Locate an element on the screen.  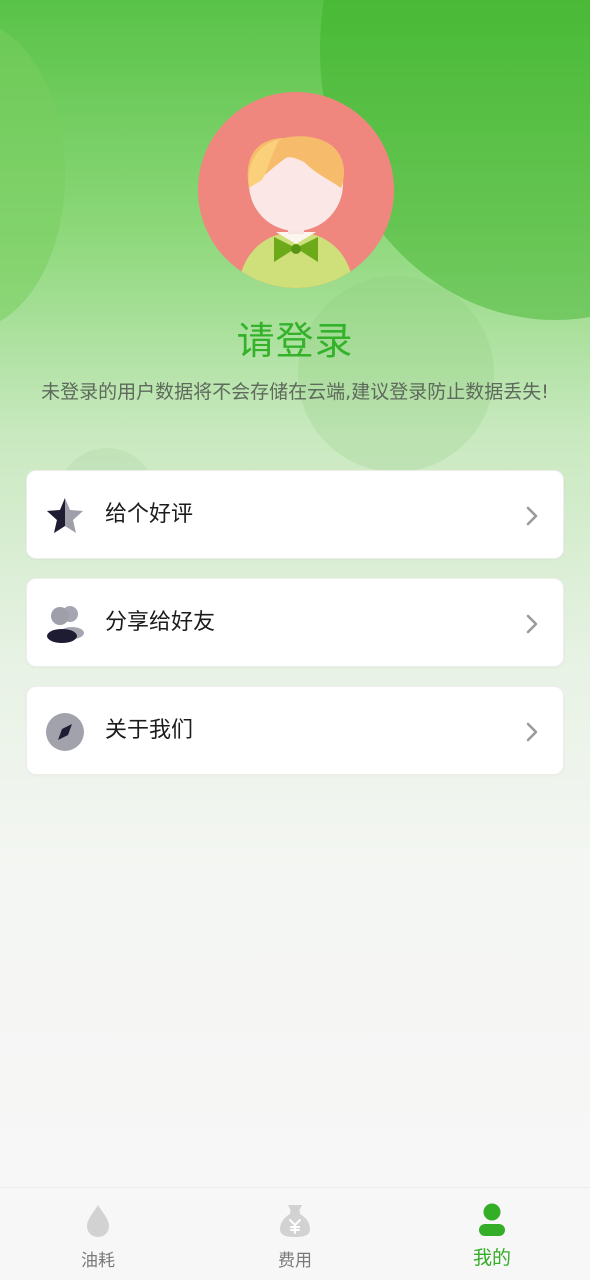
tab-fuel: 油耗 is located at coordinates (98, 1234).